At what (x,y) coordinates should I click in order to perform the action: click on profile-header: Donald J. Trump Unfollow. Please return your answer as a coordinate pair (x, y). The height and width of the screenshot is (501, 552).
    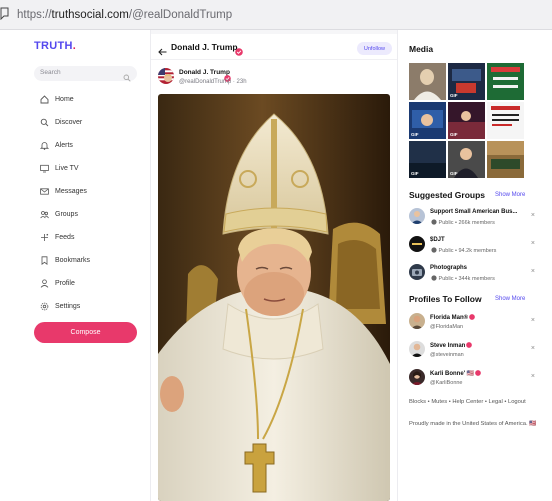
    Looking at the image, I should click on (274, 47).